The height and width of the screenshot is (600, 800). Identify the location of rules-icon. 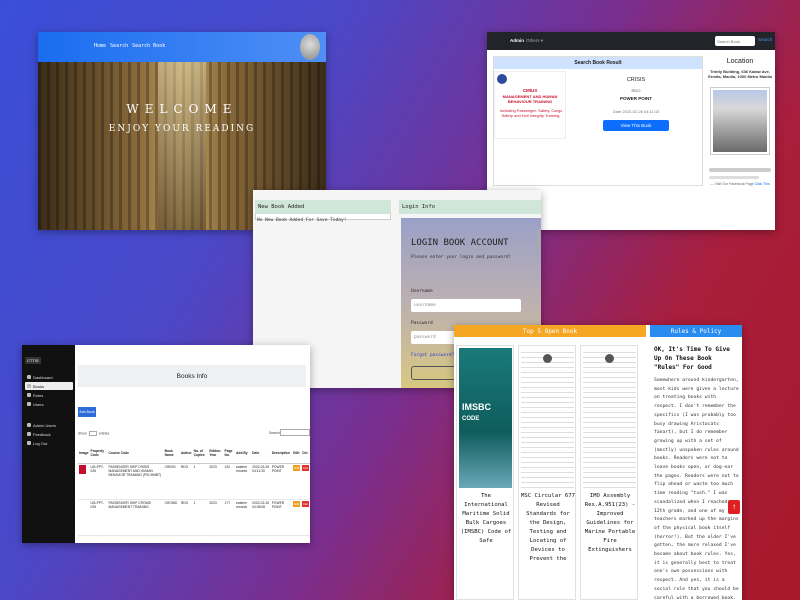
(29, 395).